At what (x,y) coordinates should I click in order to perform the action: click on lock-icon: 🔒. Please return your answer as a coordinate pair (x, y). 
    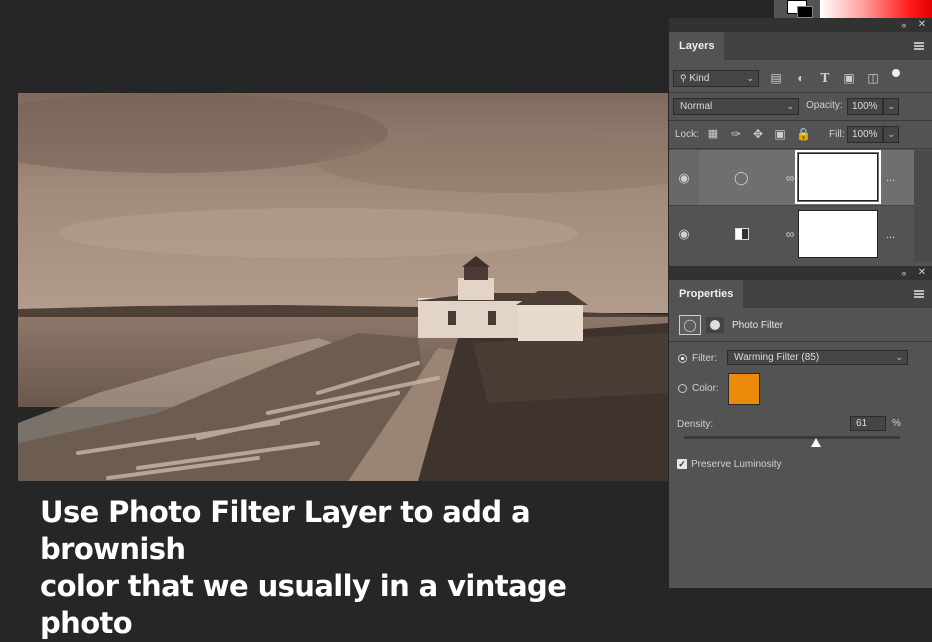
    Looking at the image, I should click on (803, 134).